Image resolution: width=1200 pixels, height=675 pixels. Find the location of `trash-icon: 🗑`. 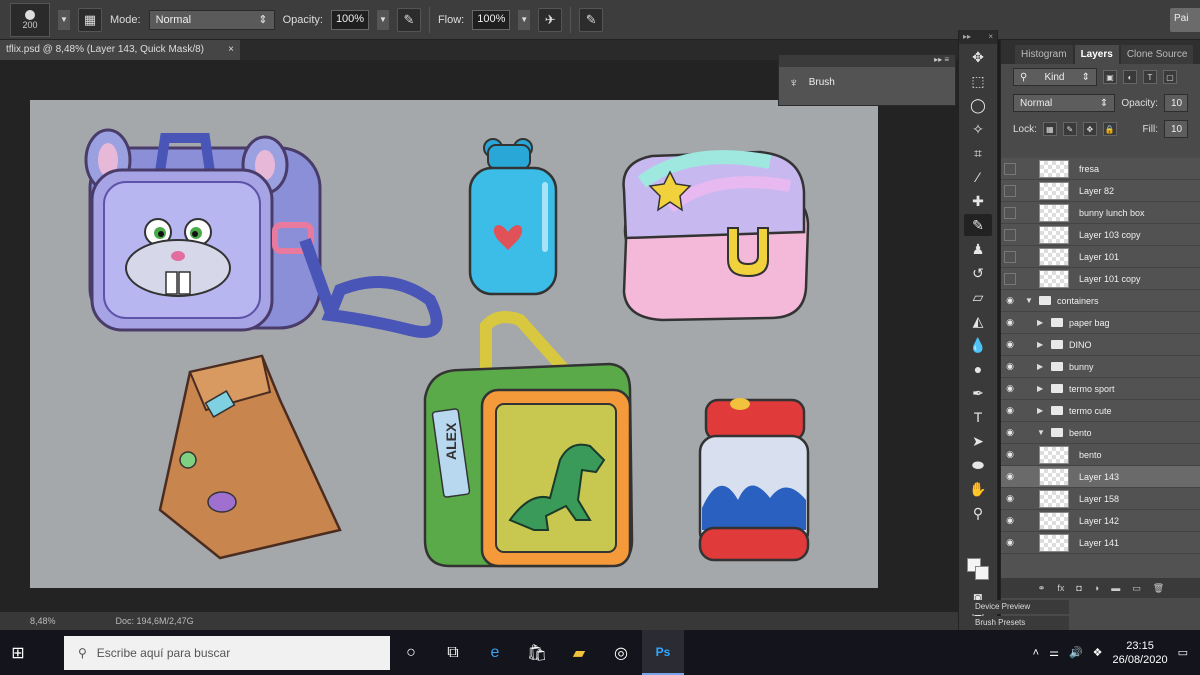

trash-icon: 🗑 is located at coordinates (1158, 588).